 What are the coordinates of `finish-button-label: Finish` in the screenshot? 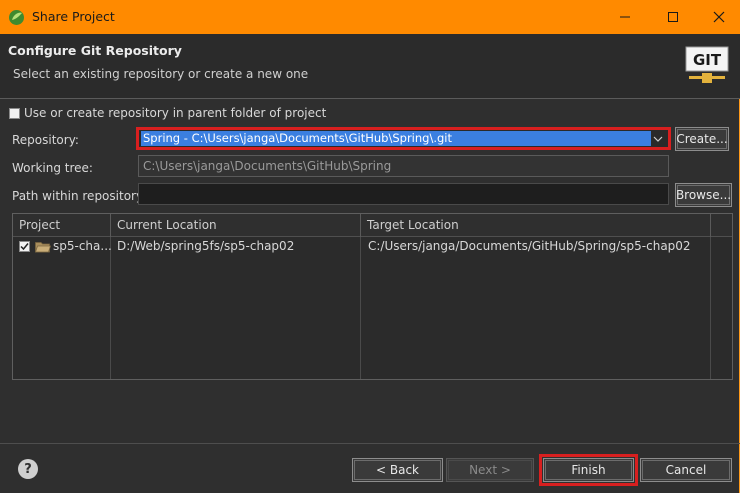 It's located at (588, 470).